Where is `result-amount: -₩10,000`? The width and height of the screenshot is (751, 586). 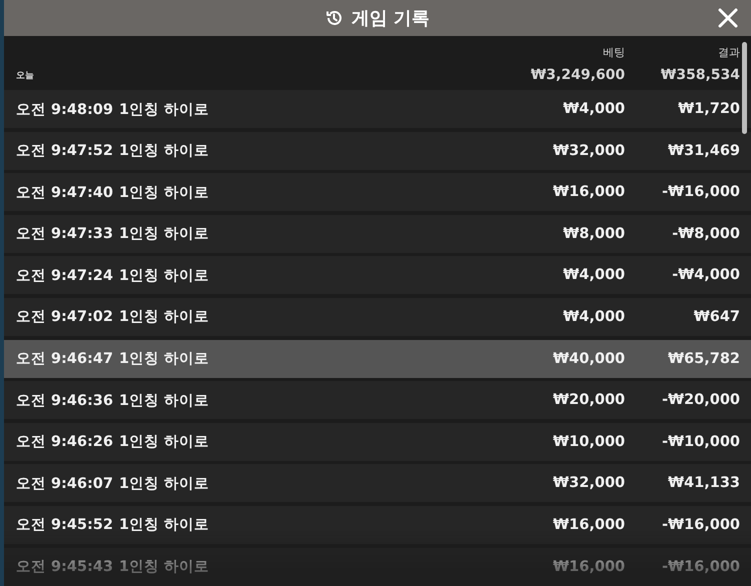 result-amount: -₩10,000 is located at coordinates (700, 442).